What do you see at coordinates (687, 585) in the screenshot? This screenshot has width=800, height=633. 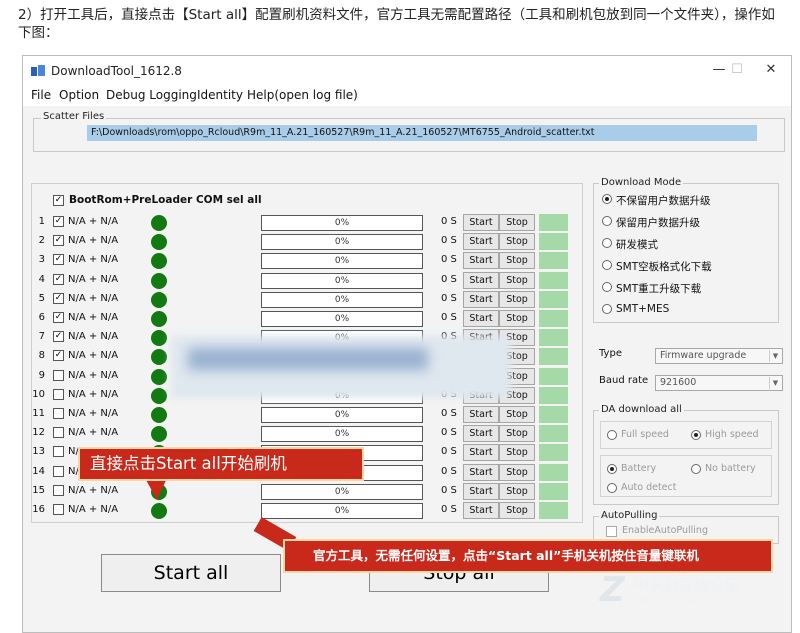 I see `watermark-title: 中关村在线论坛` at bounding box center [687, 585].